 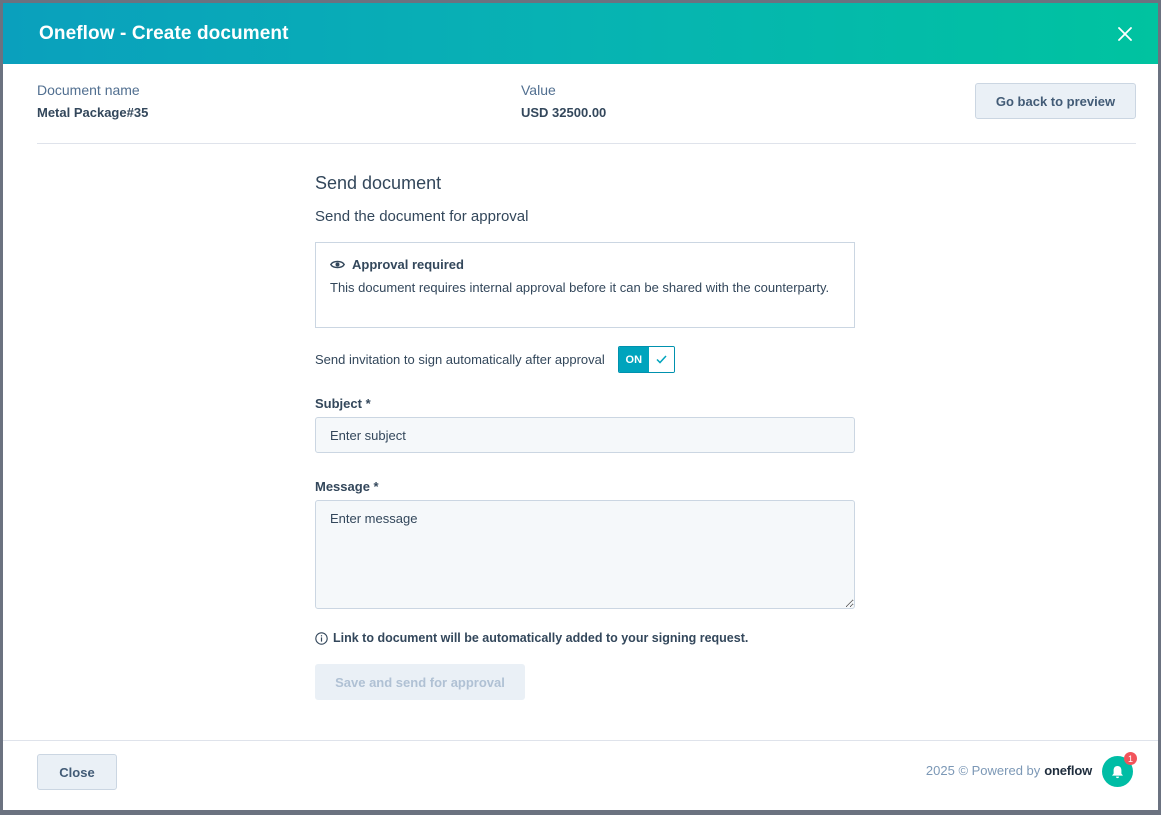 What do you see at coordinates (164, 33) in the screenshot?
I see `modal-title: Oneflow - Create document` at bounding box center [164, 33].